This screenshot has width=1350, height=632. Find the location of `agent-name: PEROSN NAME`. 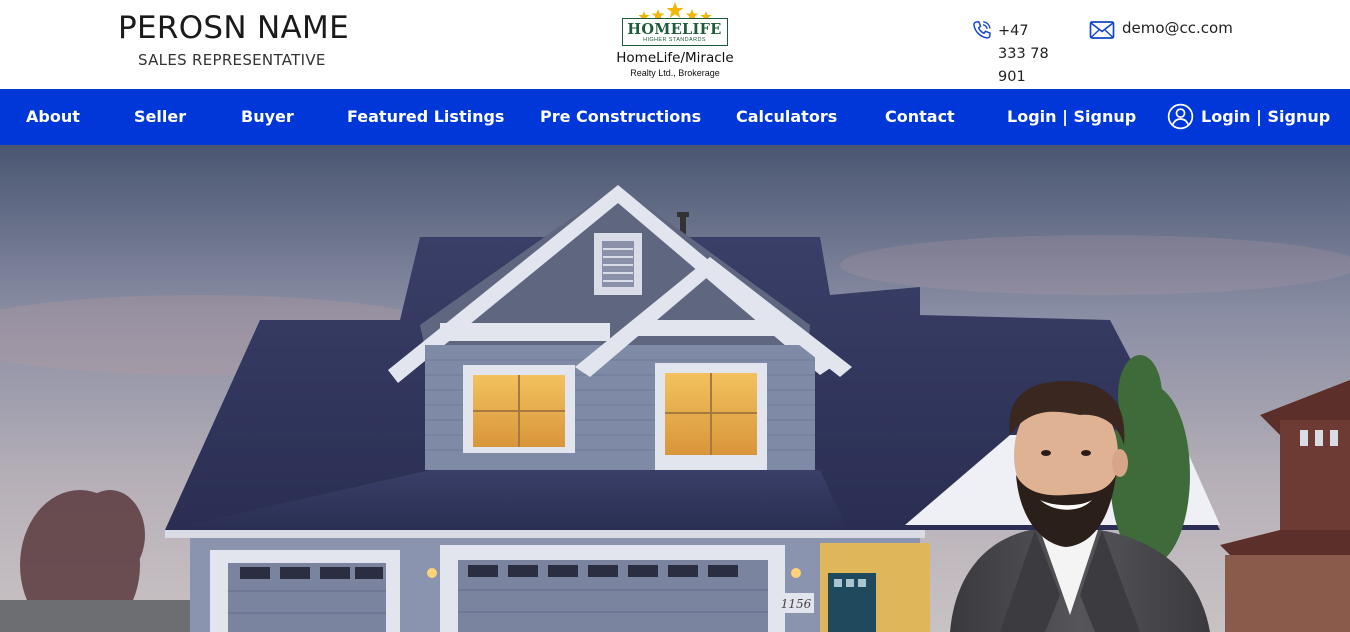

agent-name: PEROSN NAME is located at coordinates (233, 28).